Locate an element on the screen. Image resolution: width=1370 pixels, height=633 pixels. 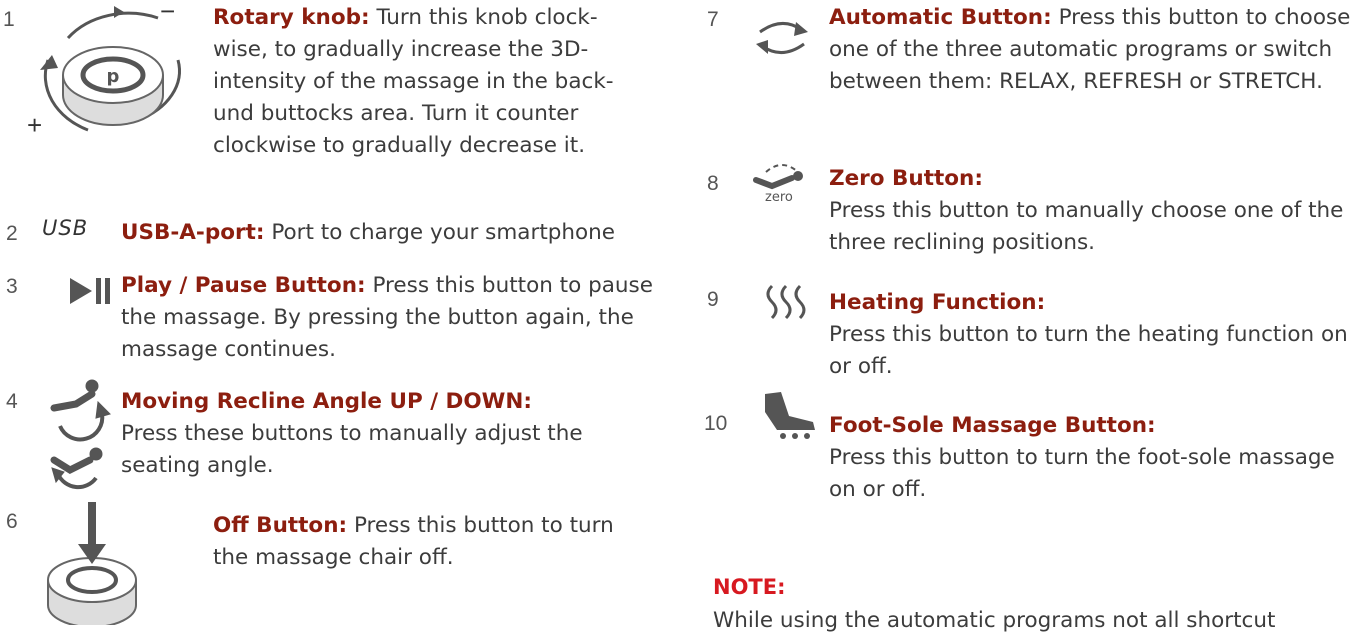
item-title: USB-A-port: is located at coordinates (193, 232).